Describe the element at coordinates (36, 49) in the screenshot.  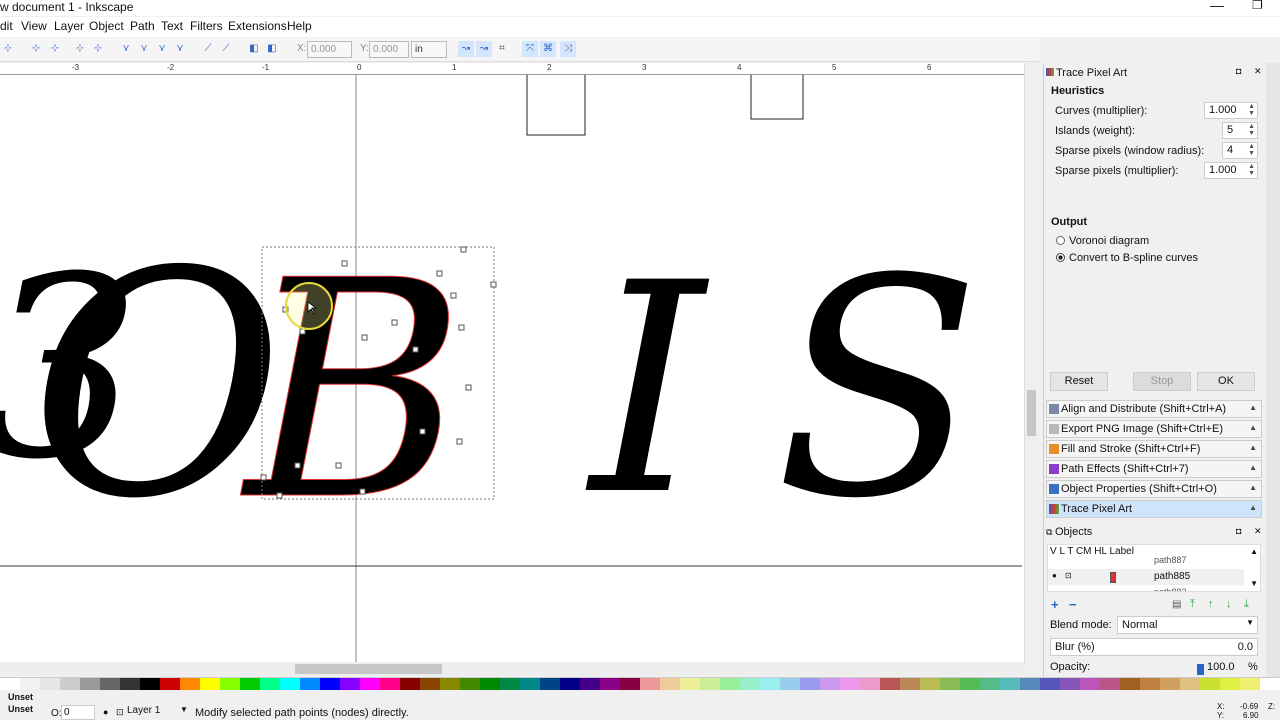
I see `delete-node-icon: ⊹` at that location.